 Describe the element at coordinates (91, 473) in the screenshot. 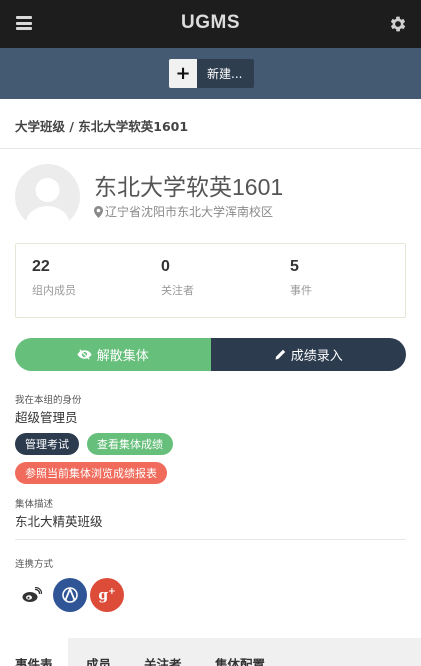

I see `score-report-button: 参照当前集体浏览成绩报表` at that location.